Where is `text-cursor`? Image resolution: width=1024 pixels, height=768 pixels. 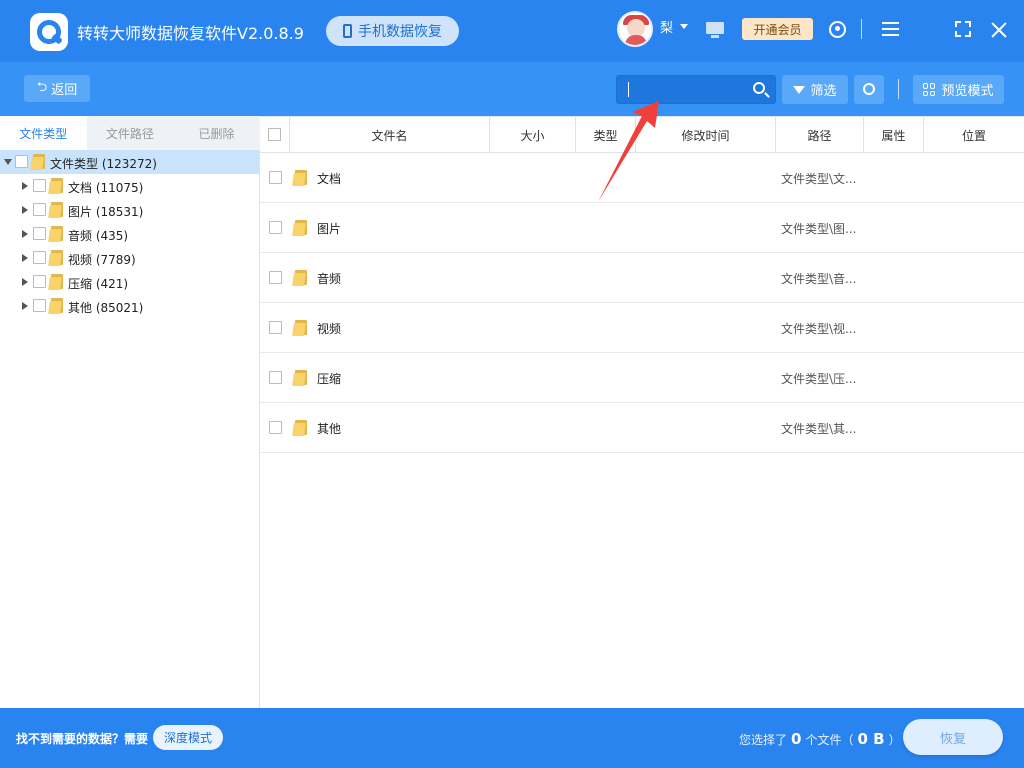
text-cursor is located at coordinates (628, 89).